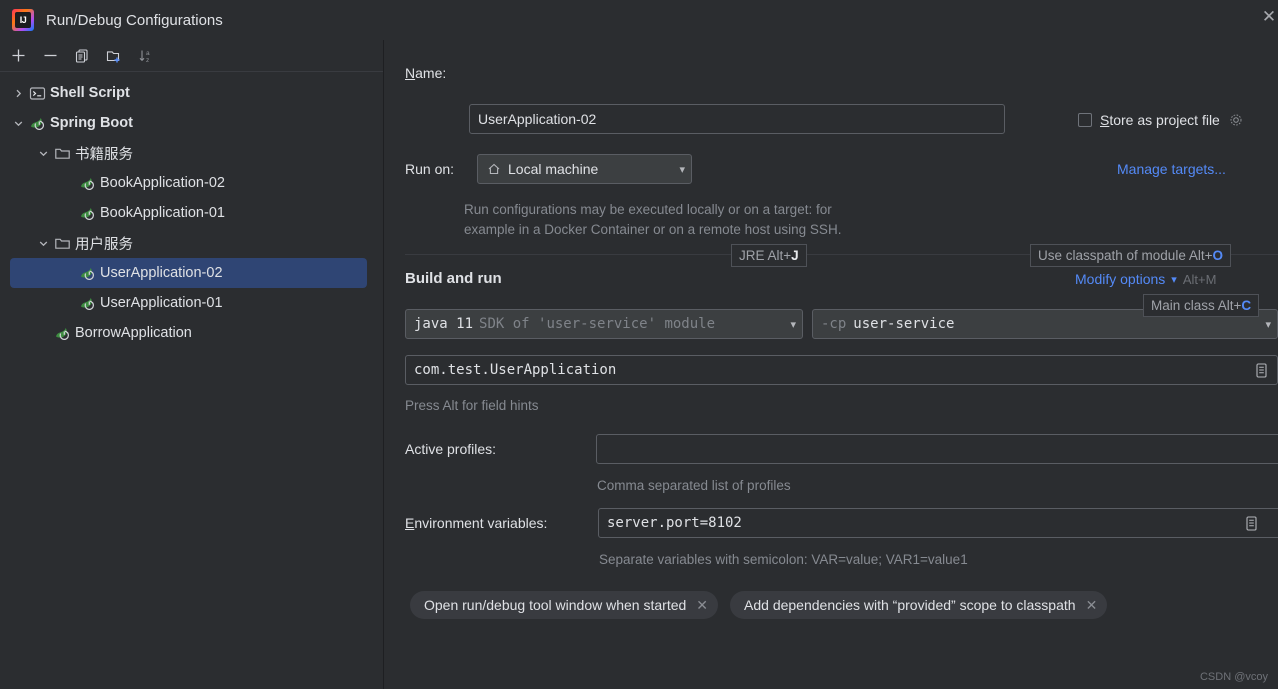 Image resolution: width=1278 pixels, height=689 pixels. What do you see at coordinates (1217, 255) in the screenshot?
I see `tooltip-shortcut-key: O` at bounding box center [1217, 255].